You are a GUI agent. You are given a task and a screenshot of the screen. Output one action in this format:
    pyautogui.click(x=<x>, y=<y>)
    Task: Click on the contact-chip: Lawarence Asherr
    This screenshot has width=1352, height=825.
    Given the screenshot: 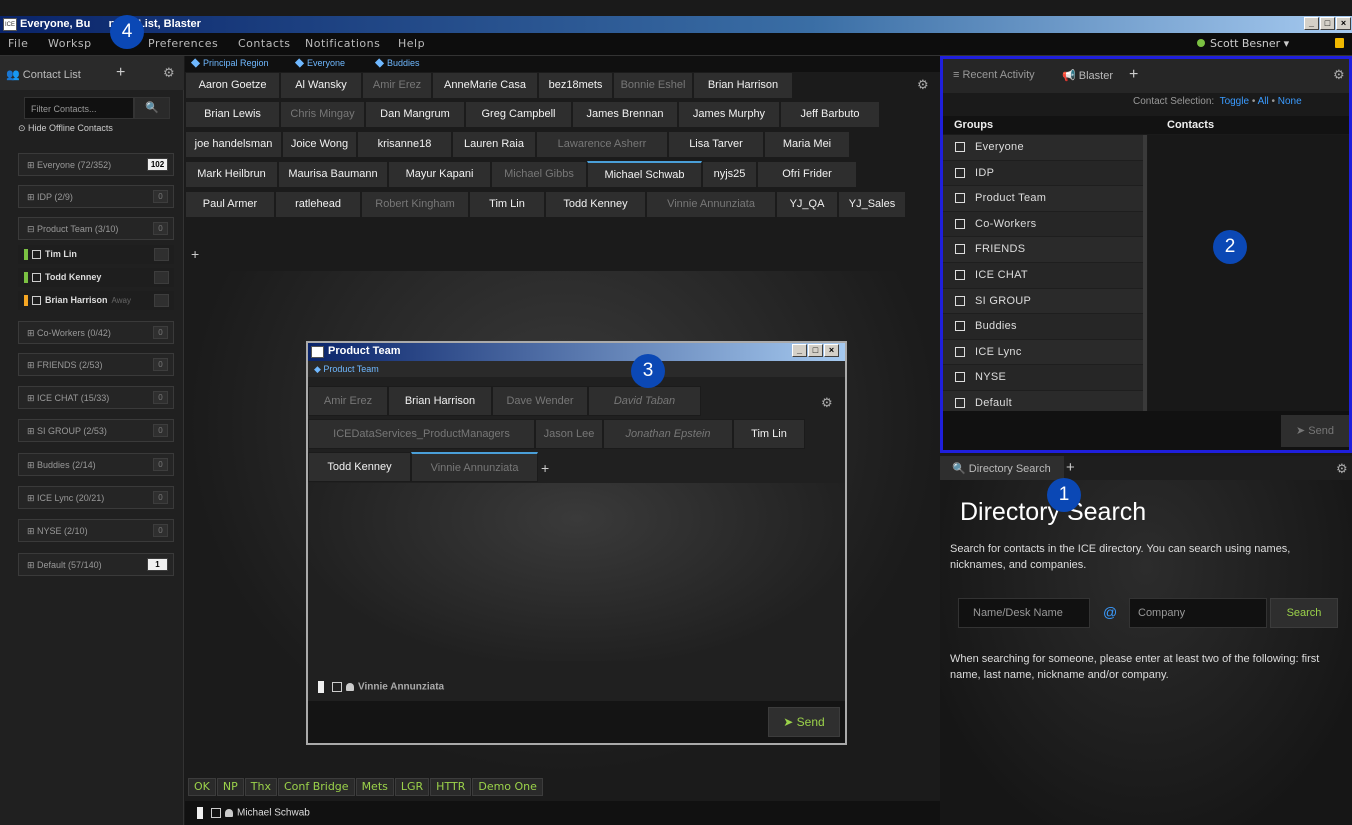 What is the action you would take?
    pyautogui.click(x=602, y=144)
    